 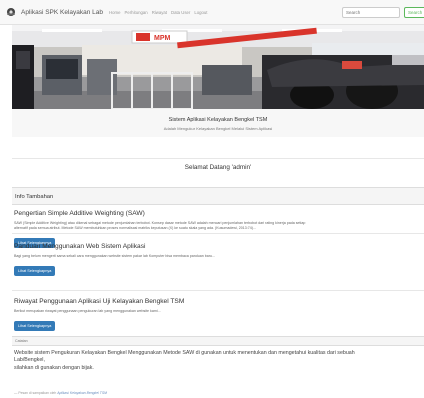 I want to click on footer-prefix: — Pesan di sampaikan oleh, so click(x=35, y=393).